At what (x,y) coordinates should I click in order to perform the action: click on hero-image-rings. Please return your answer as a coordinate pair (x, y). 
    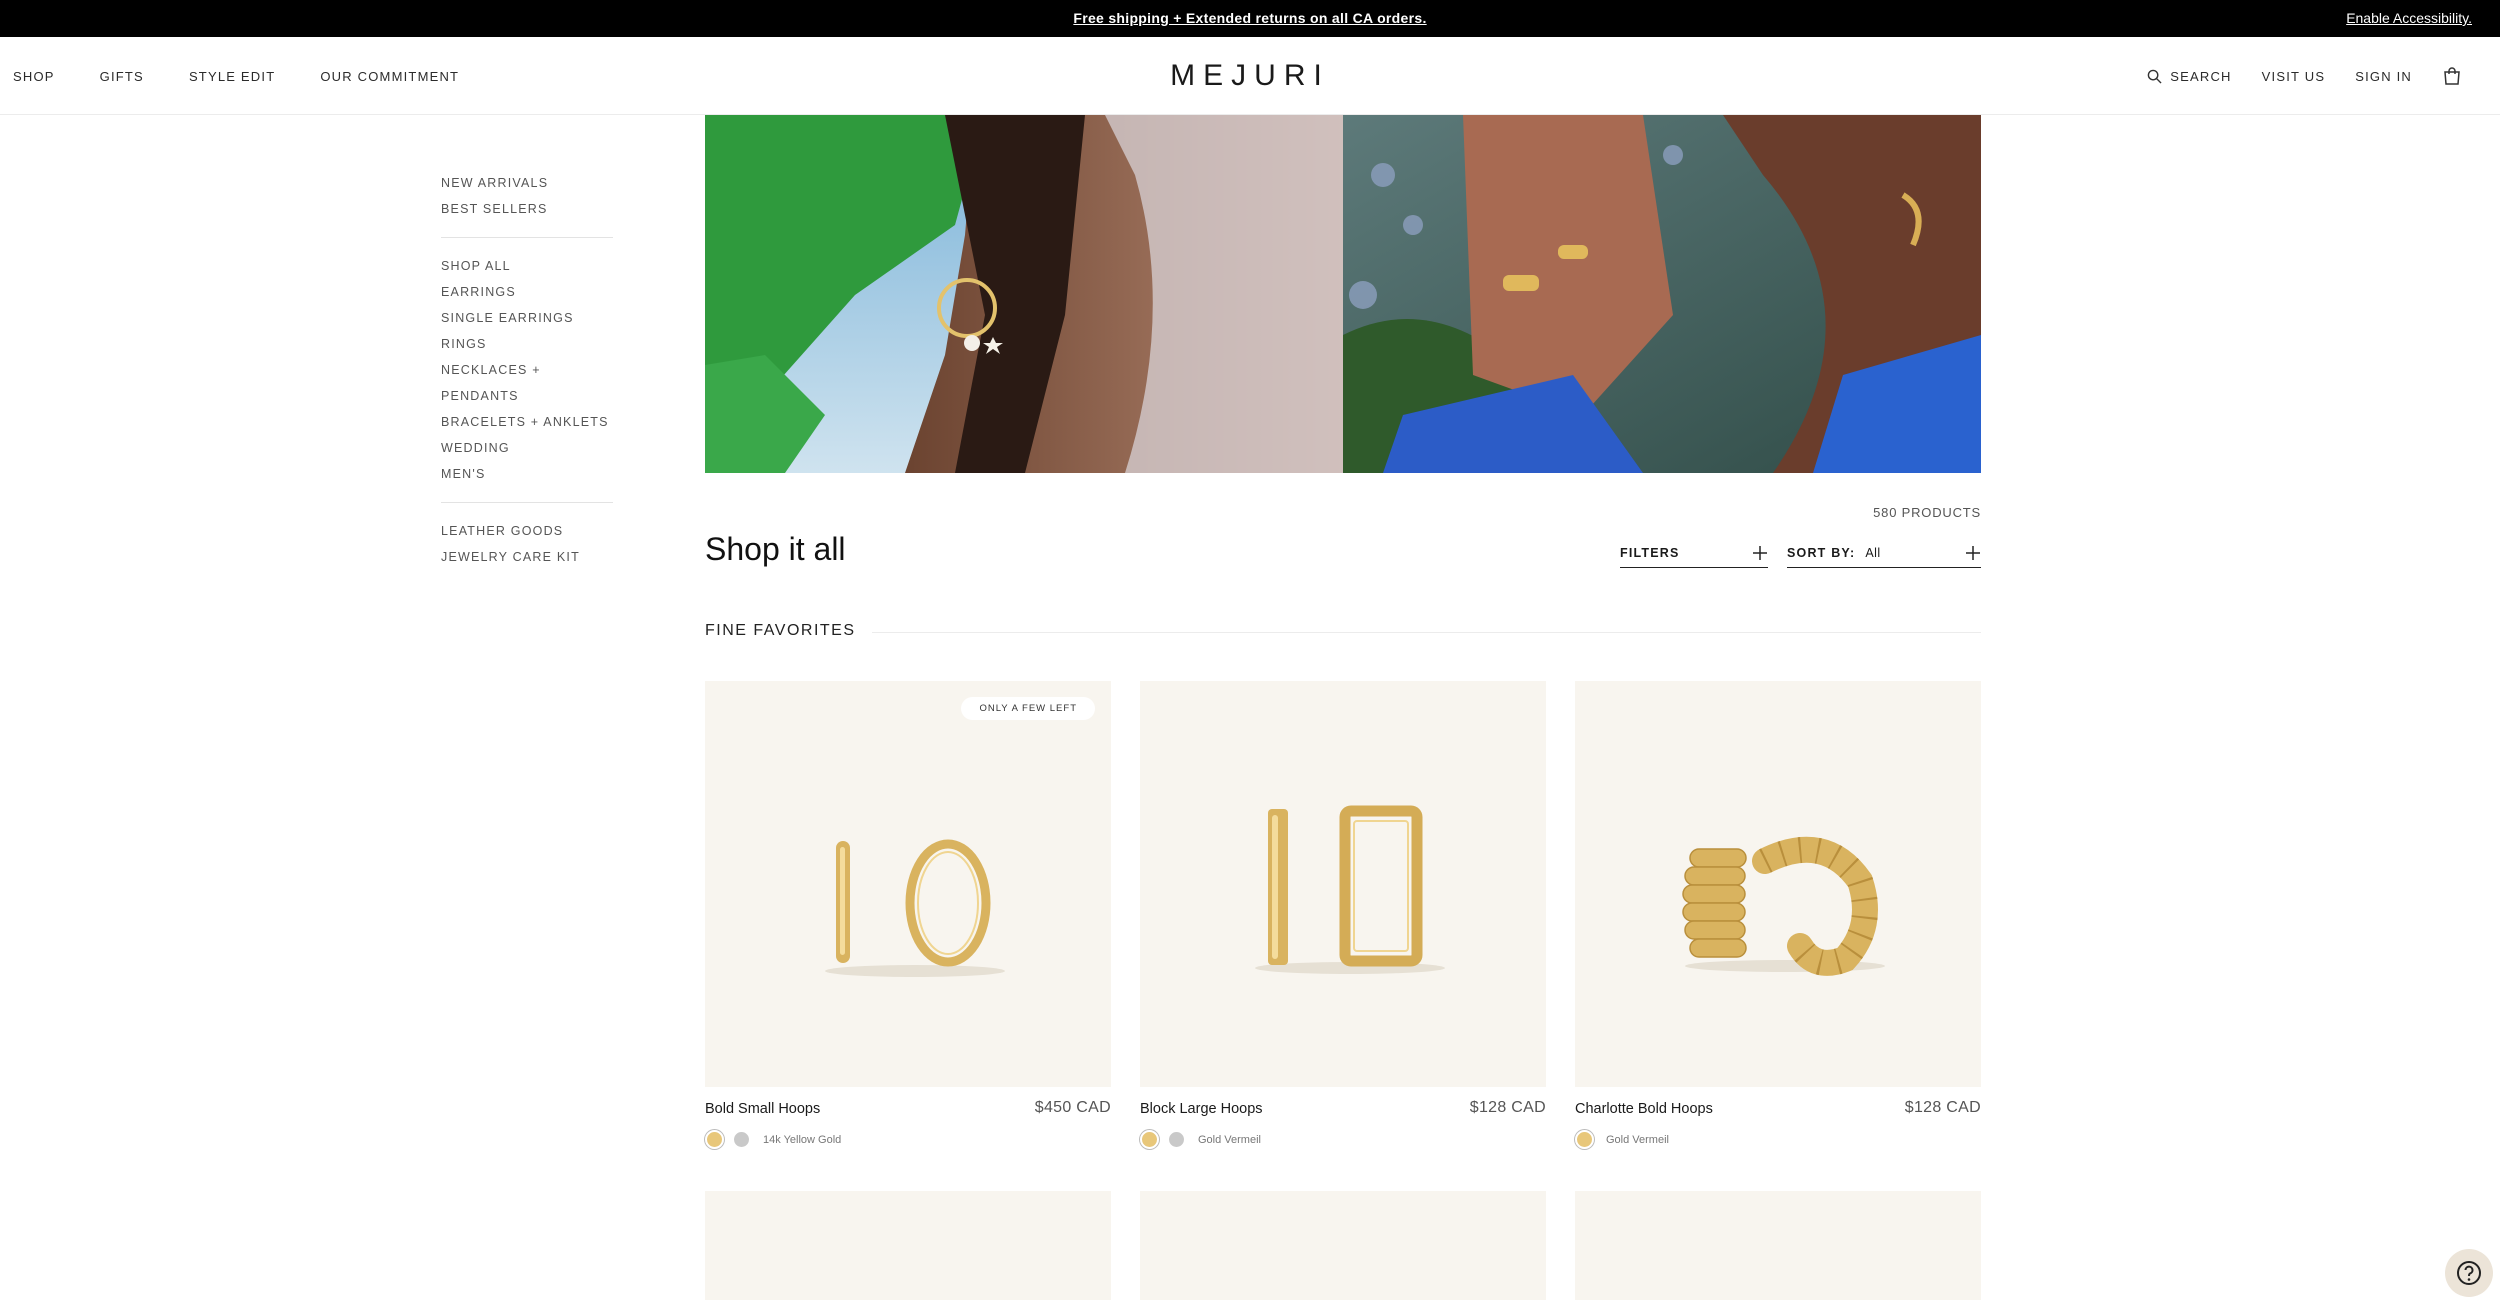
    Looking at the image, I should click on (1662, 294).